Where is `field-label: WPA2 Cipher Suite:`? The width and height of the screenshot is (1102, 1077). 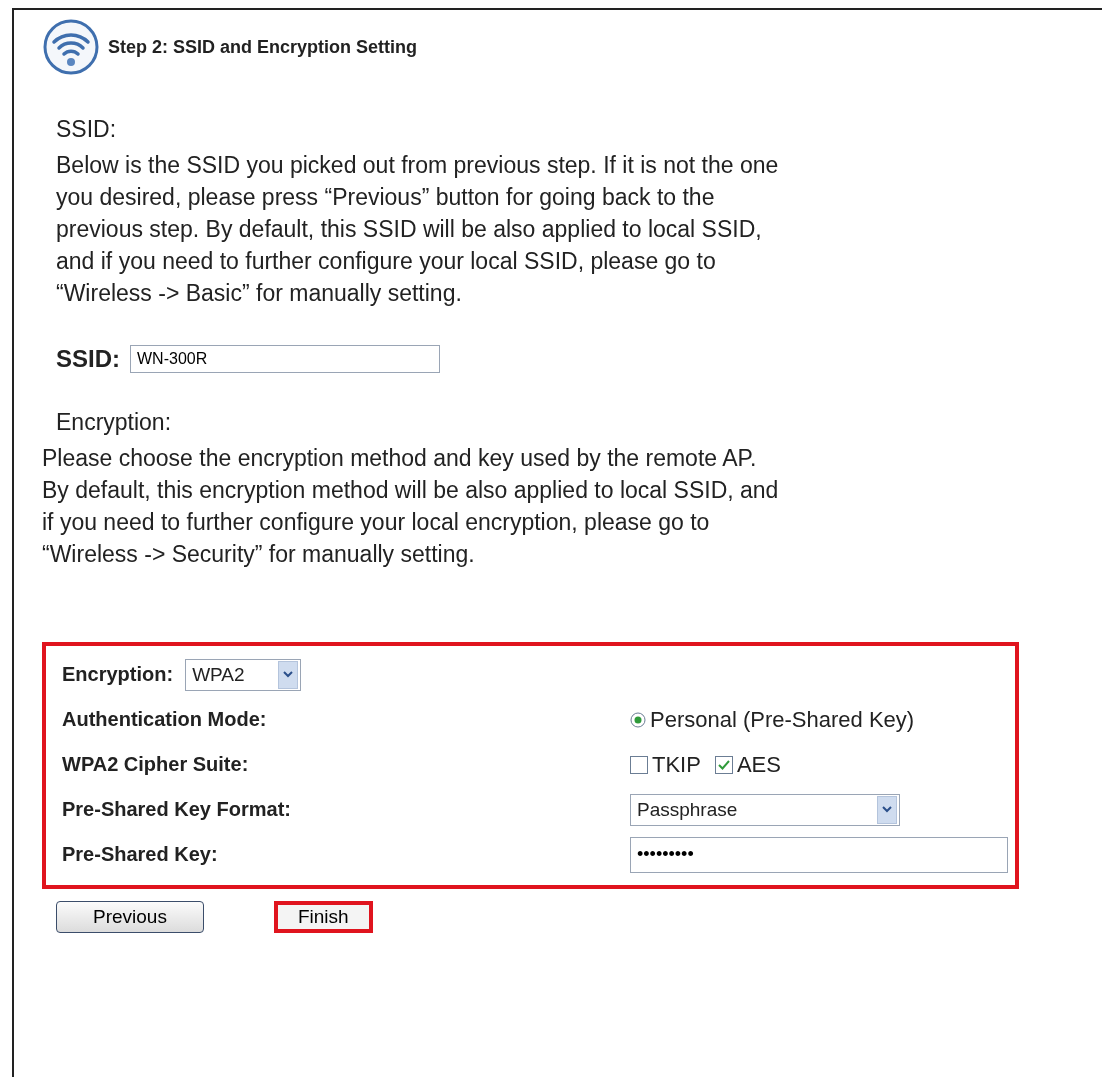
field-label: WPA2 Cipher Suite: is located at coordinates (156, 764).